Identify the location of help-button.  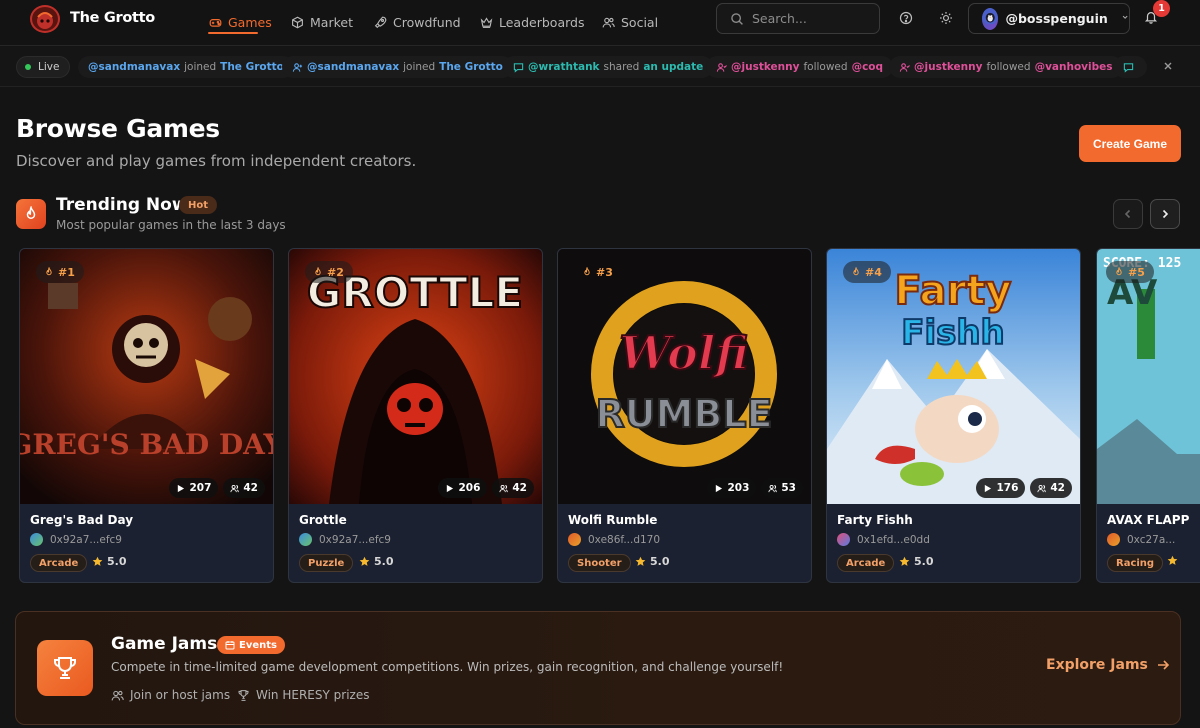
(906, 18).